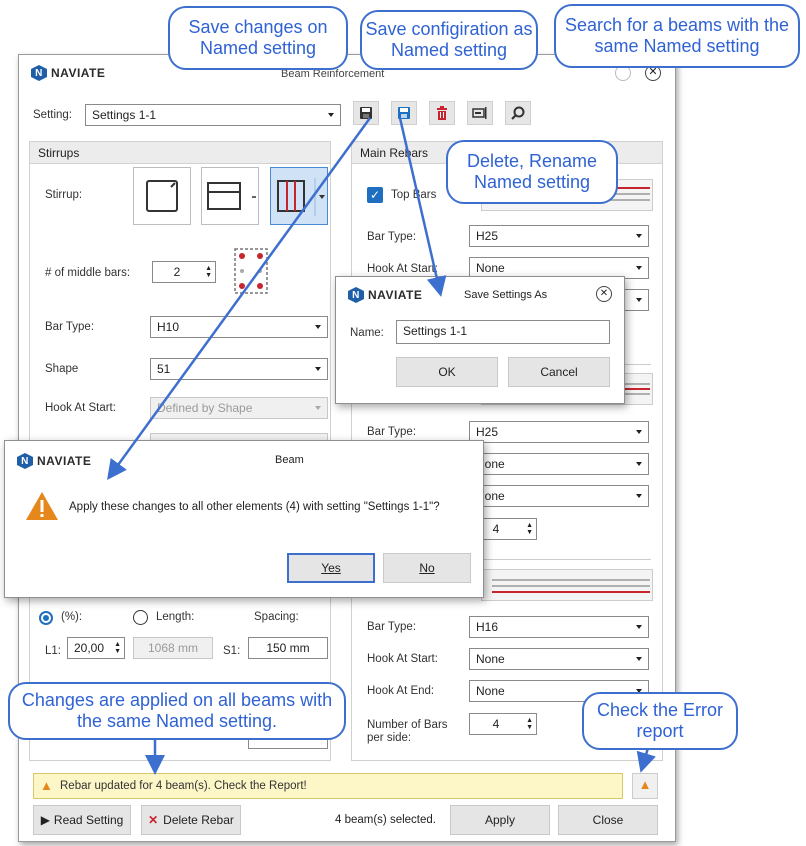 The height and width of the screenshot is (846, 806). What do you see at coordinates (239, 299) in the screenshot?
I see `arrow-save-to-beam` at bounding box center [239, 299].